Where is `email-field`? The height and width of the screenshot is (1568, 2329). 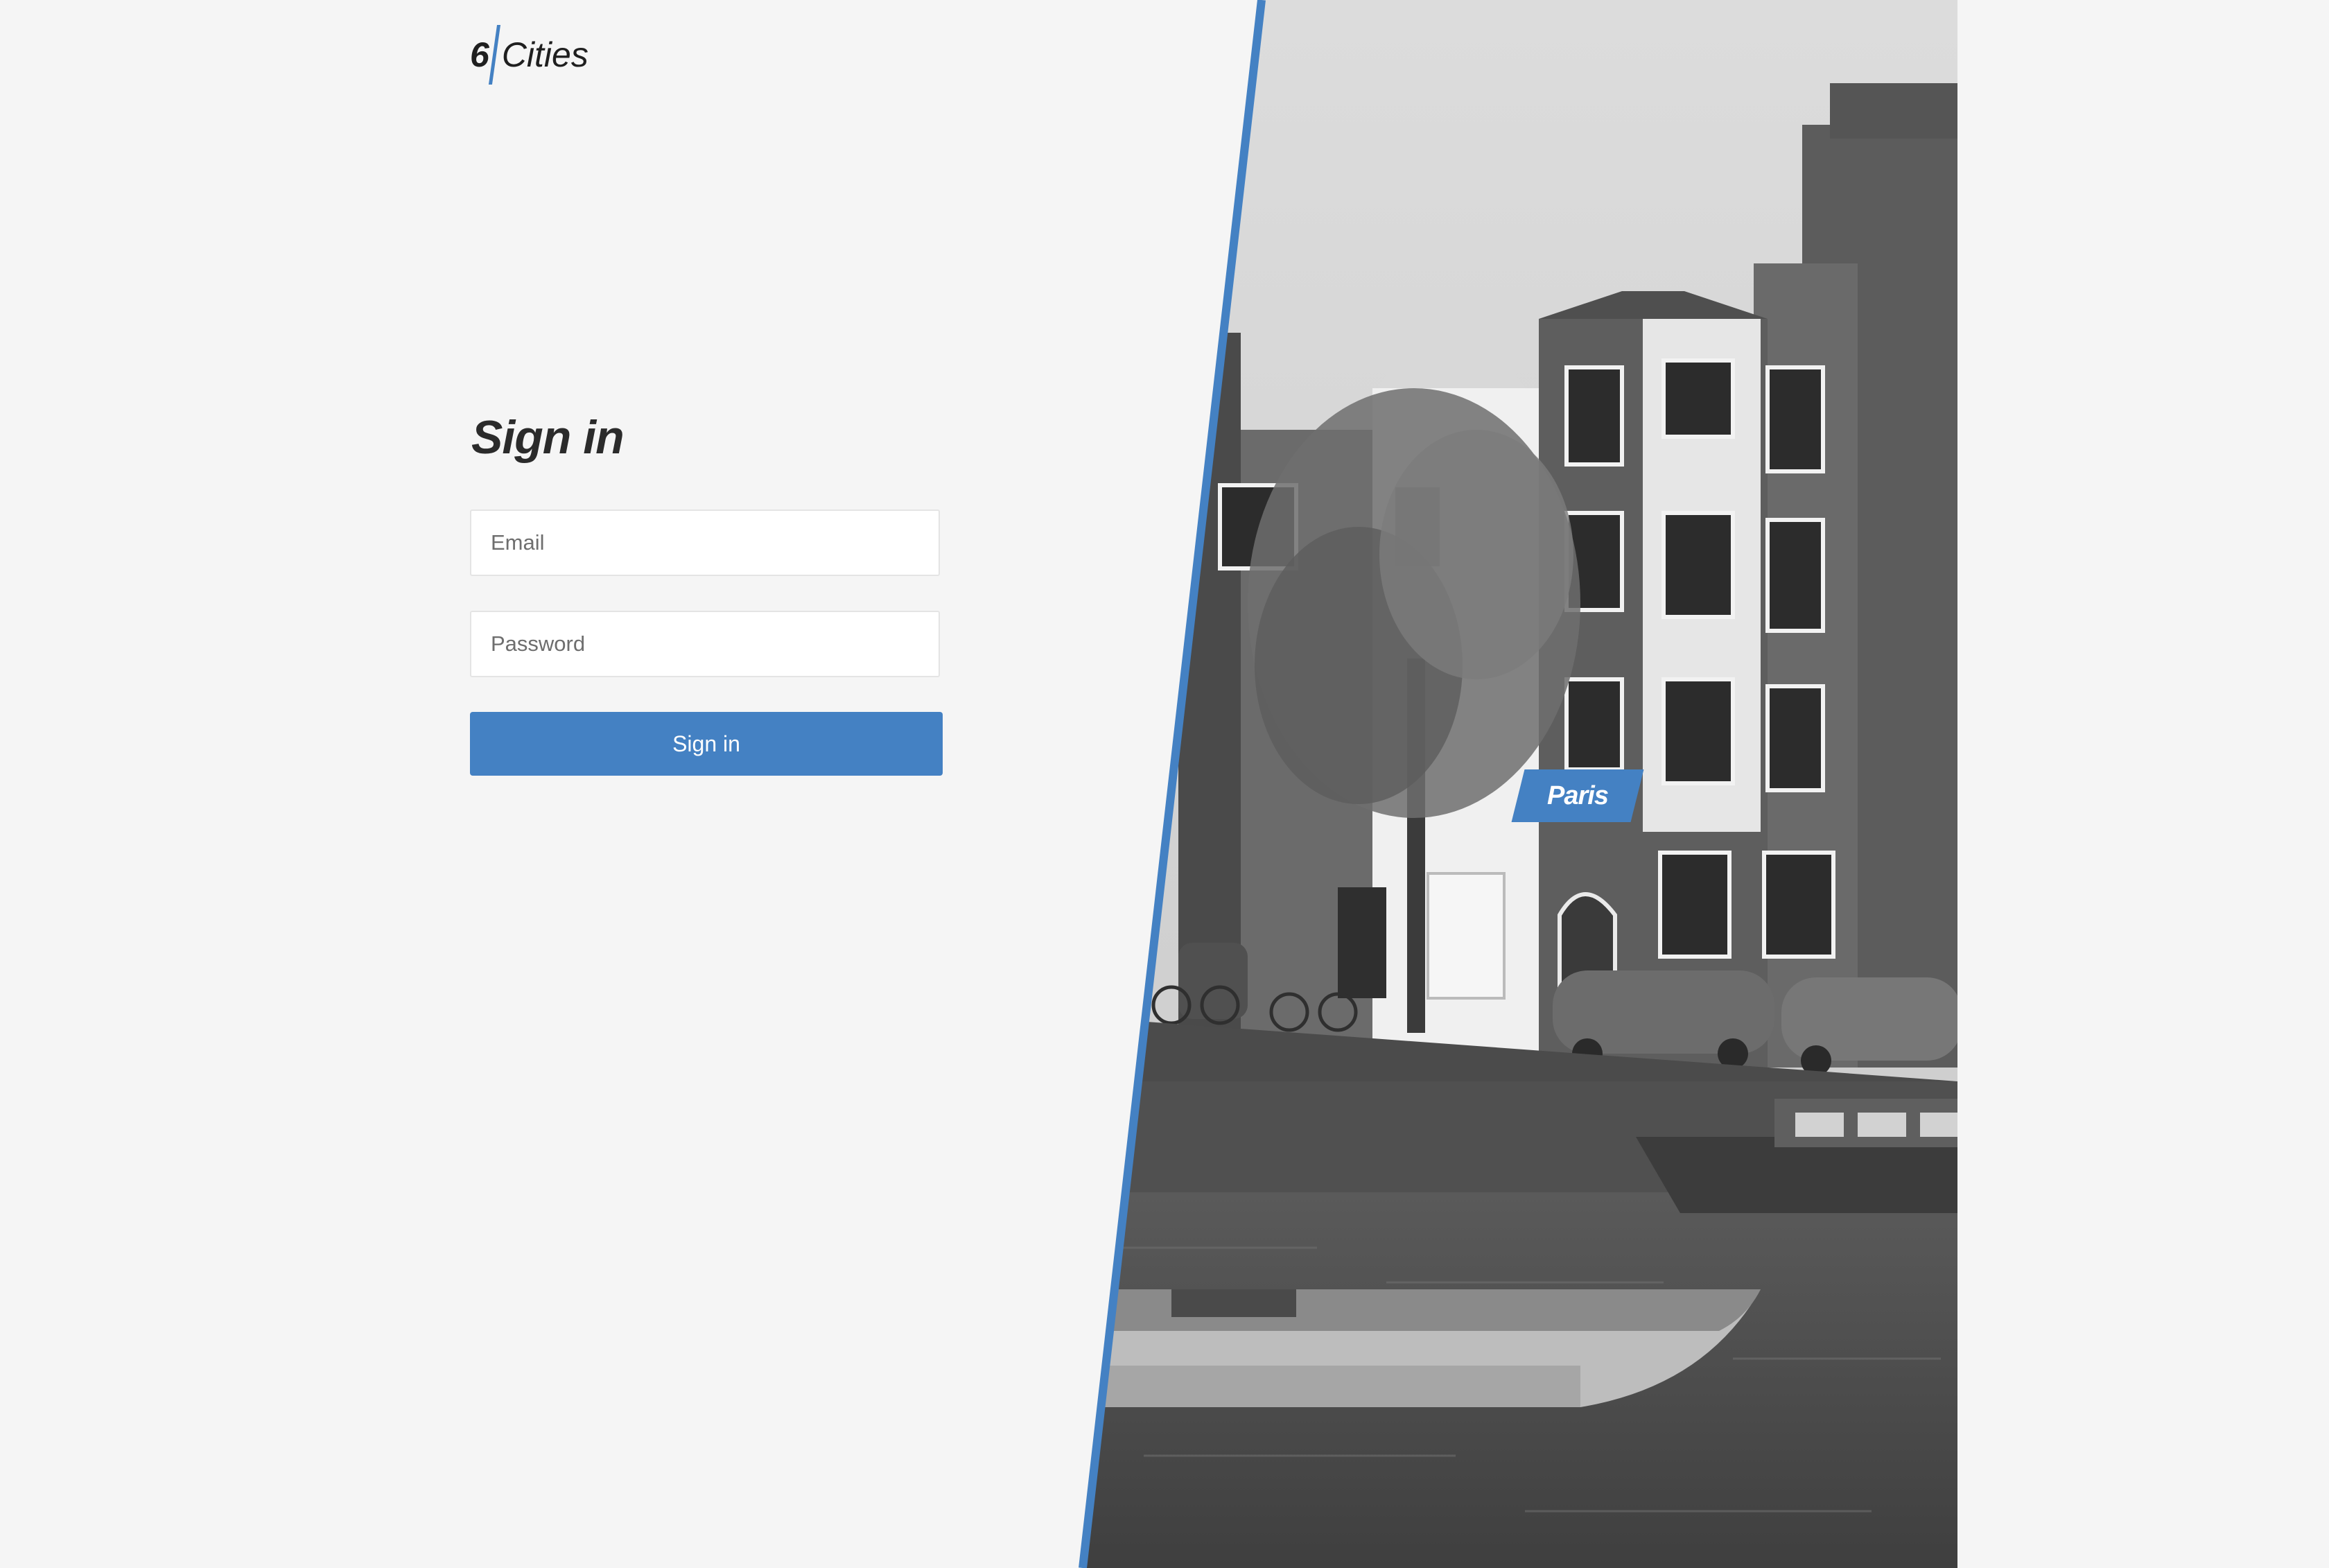
email-field is located at coordinates (705, 542).